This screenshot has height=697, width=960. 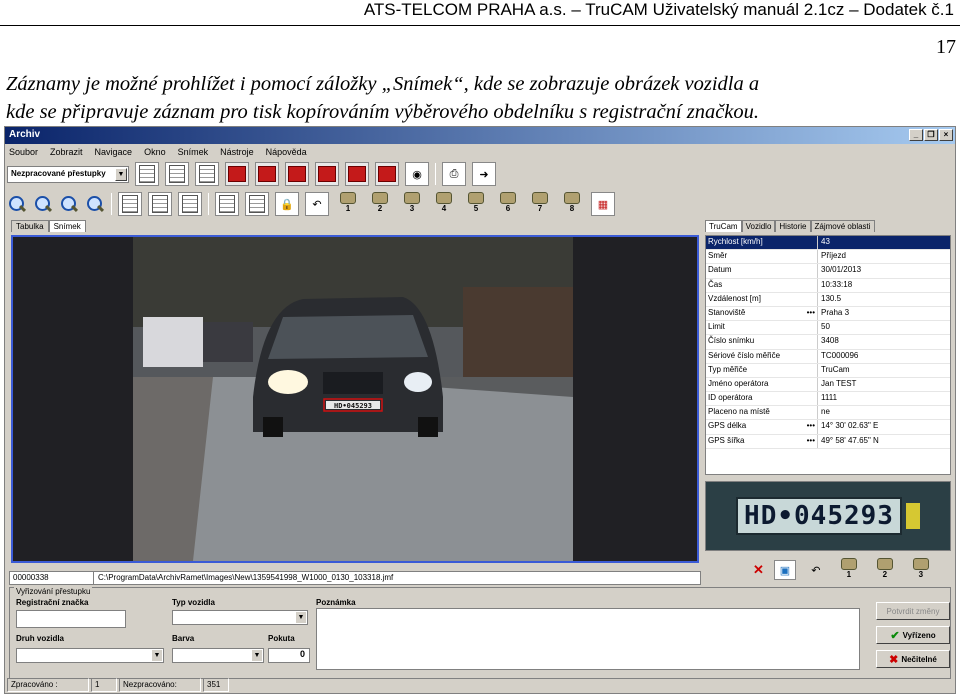 I want to click on copy-icon, so click(x=130, y=204).